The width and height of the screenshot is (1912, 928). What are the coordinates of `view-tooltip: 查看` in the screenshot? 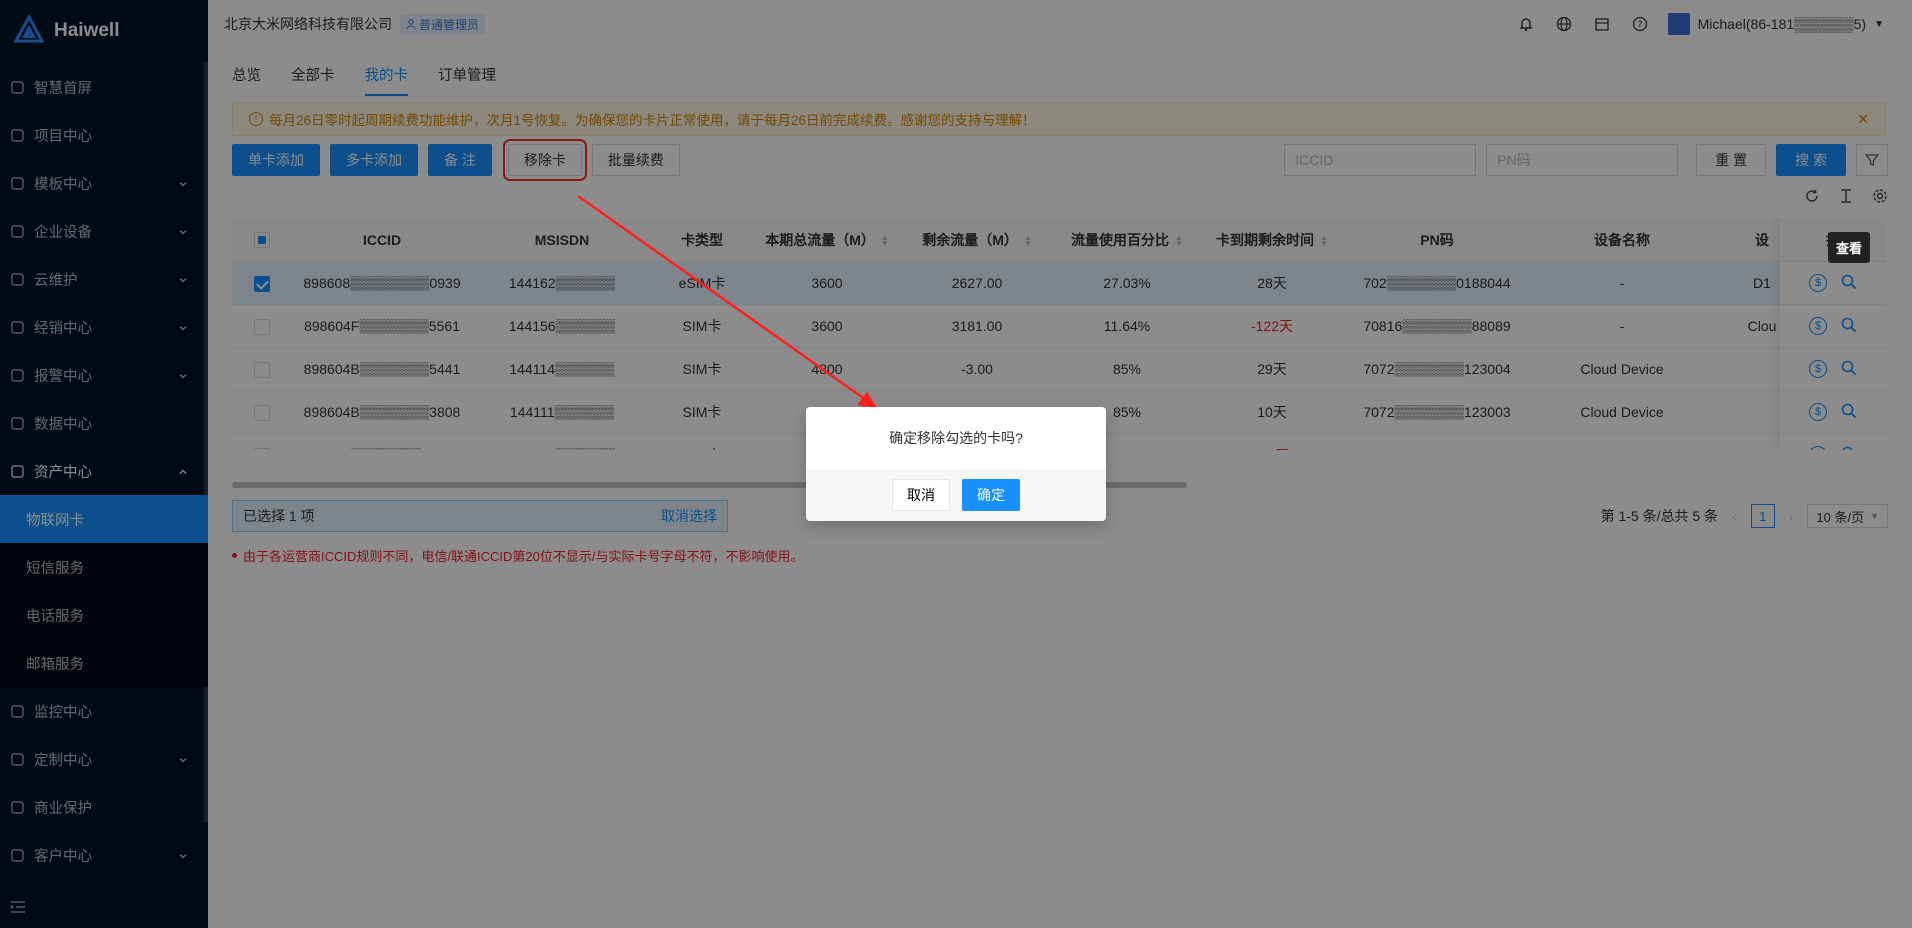 It's located at (1849, 247).